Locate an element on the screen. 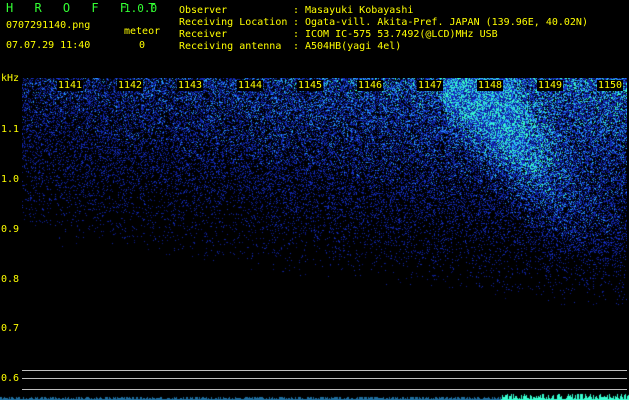 The height and width of the screenshot is (400, 629). reference-line-lower is located at coordinates (324, 389).